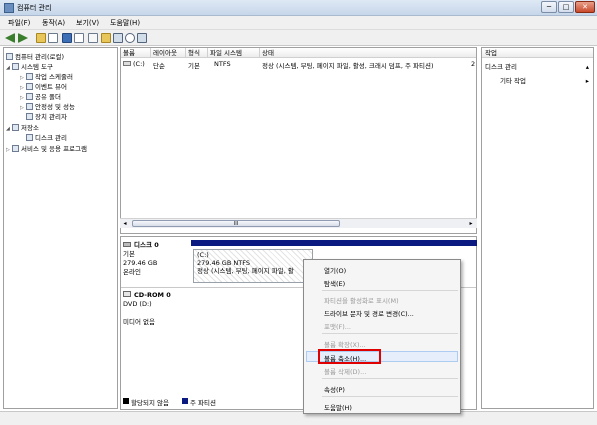 The width and height of the screenshot is (597, 425). Describe the element at coordinates (130, 38) in the screenshot. I see `search-icon` at that location.